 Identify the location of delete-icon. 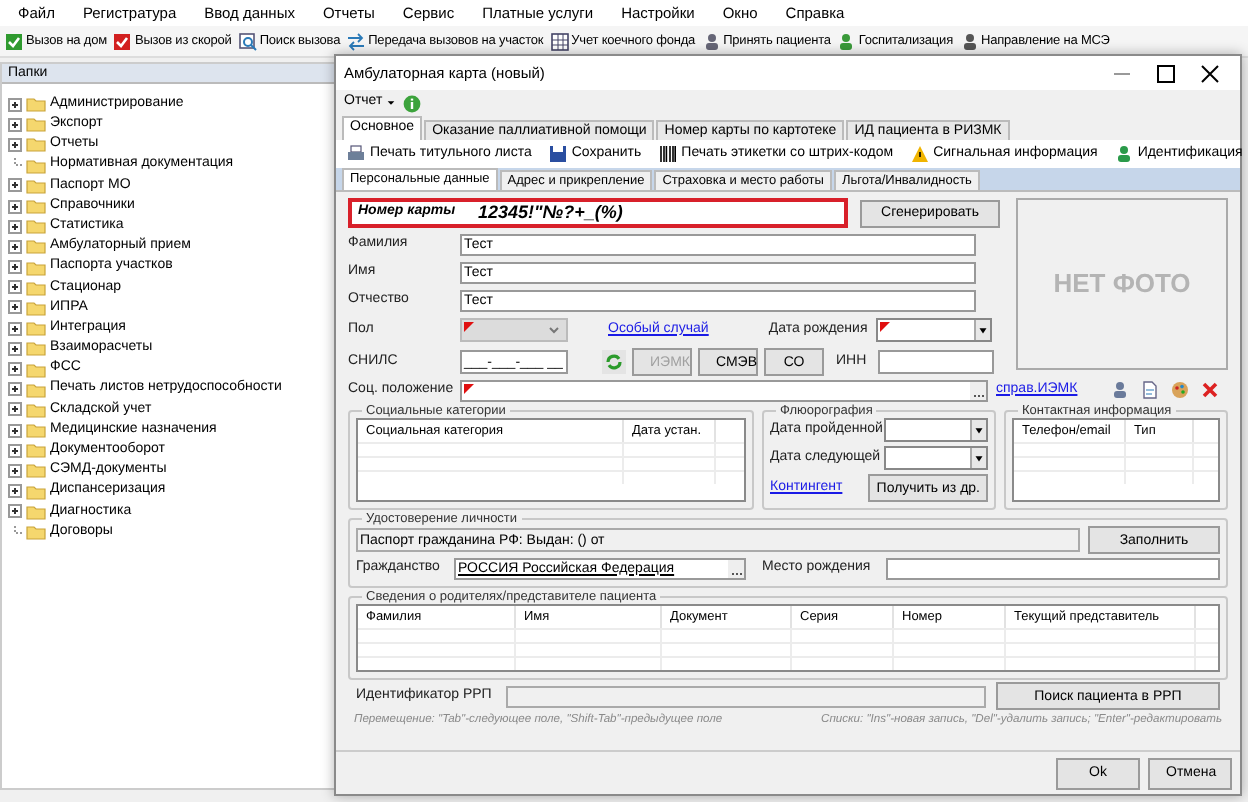
(1210, 390).